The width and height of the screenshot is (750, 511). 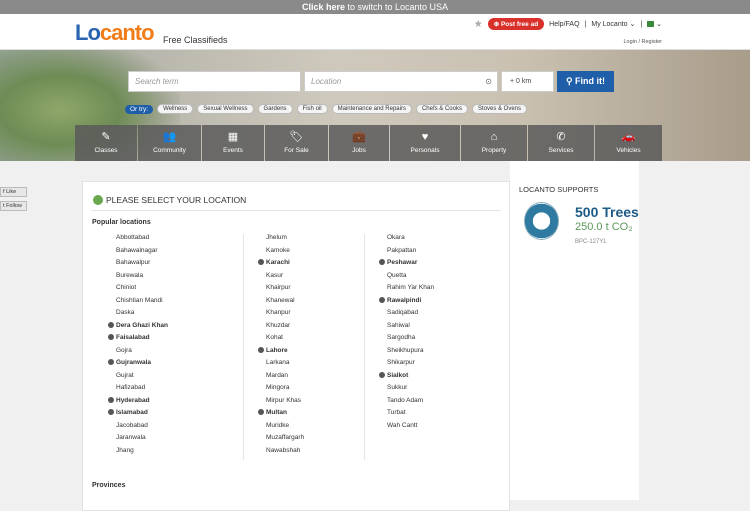 What do you see at coordinates (406, 415) in the screenshot?
I see `location-link: Turbat` at bounding box center [406, 415].